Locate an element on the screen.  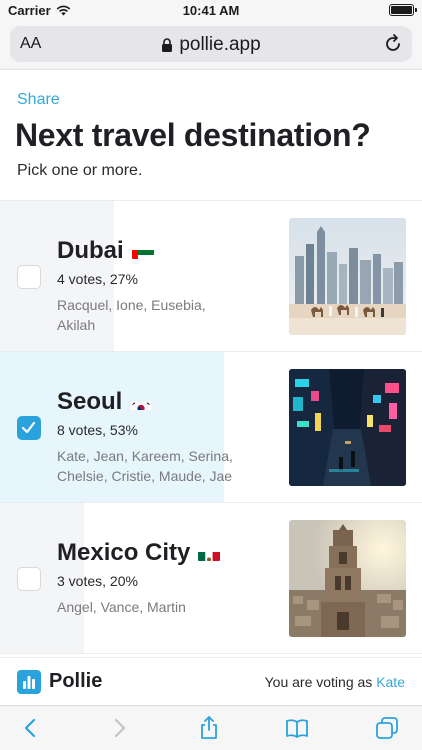
option-name: Dubai is located at coordinates (90, 250).